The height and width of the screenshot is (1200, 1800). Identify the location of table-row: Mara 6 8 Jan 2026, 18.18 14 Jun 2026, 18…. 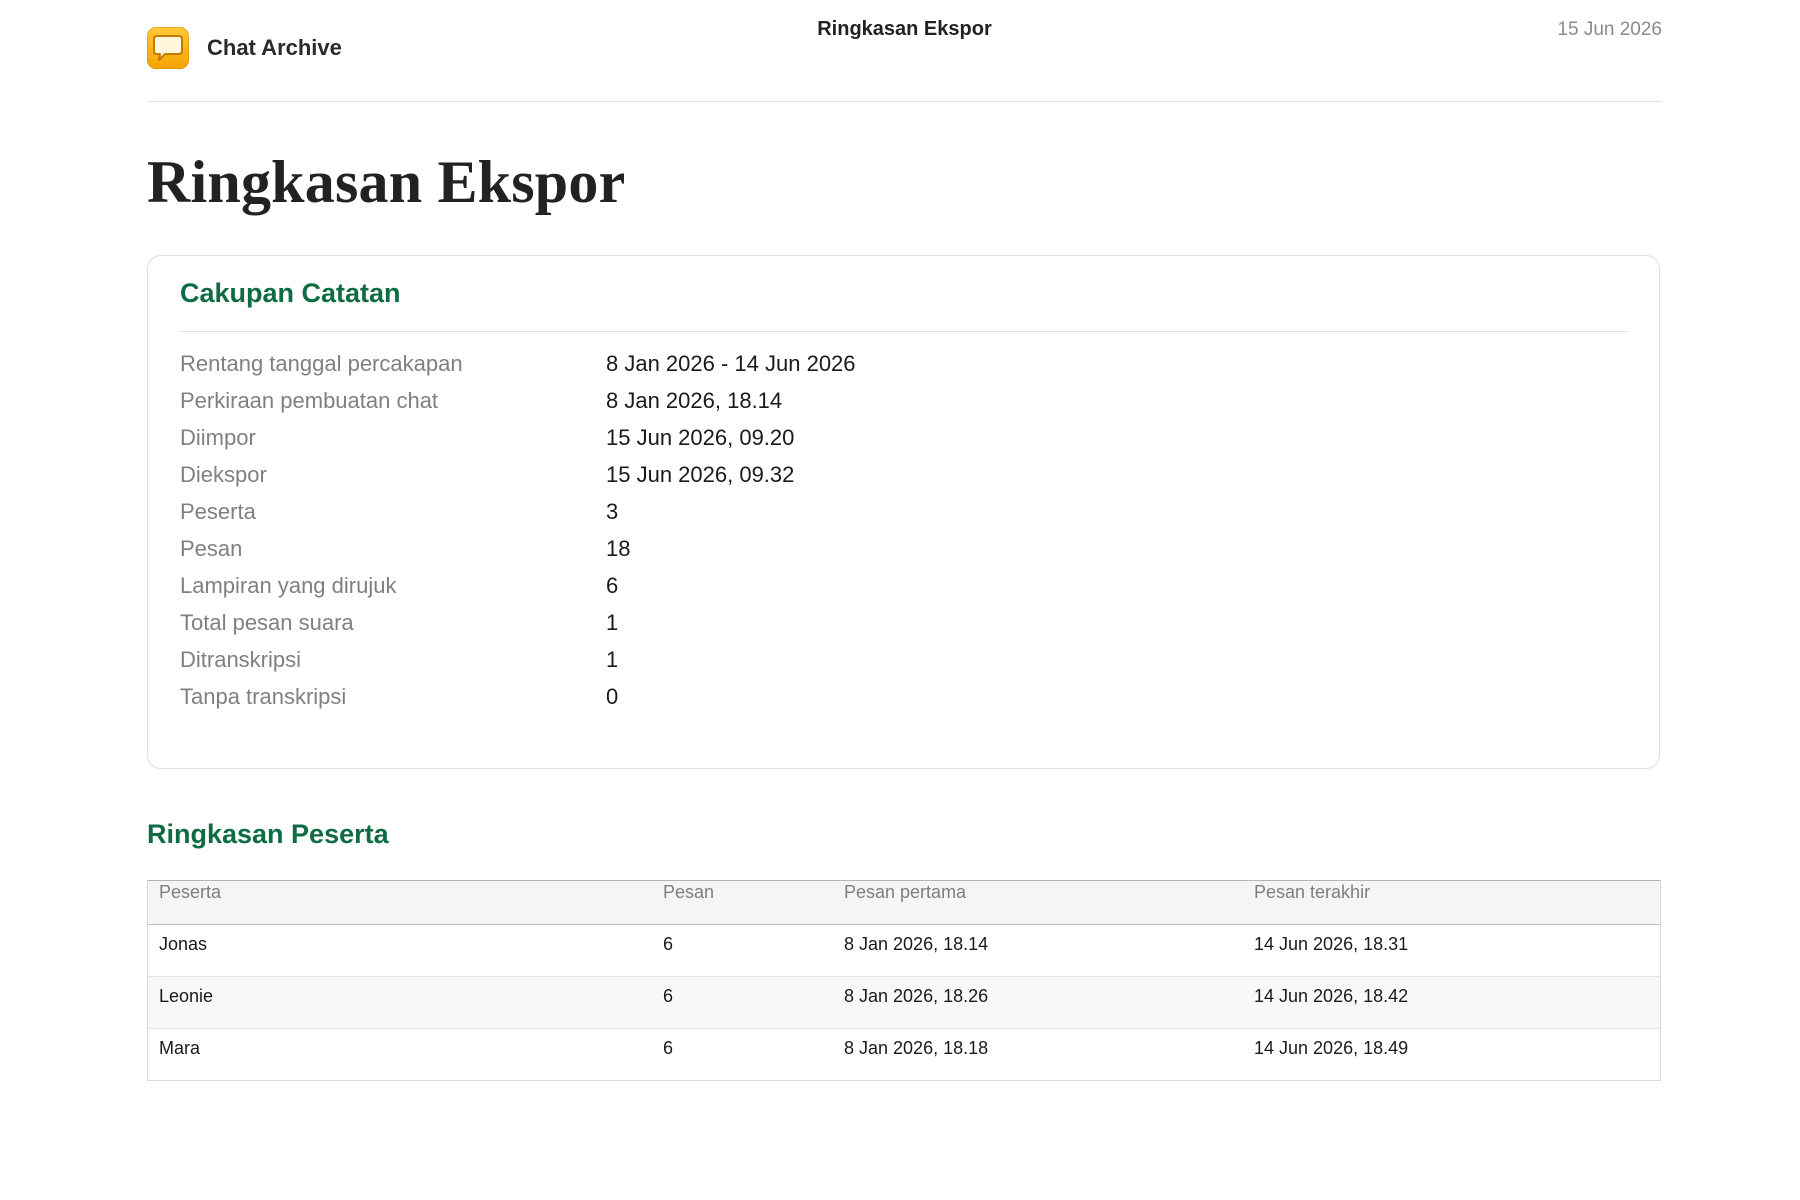
(904, 1054).